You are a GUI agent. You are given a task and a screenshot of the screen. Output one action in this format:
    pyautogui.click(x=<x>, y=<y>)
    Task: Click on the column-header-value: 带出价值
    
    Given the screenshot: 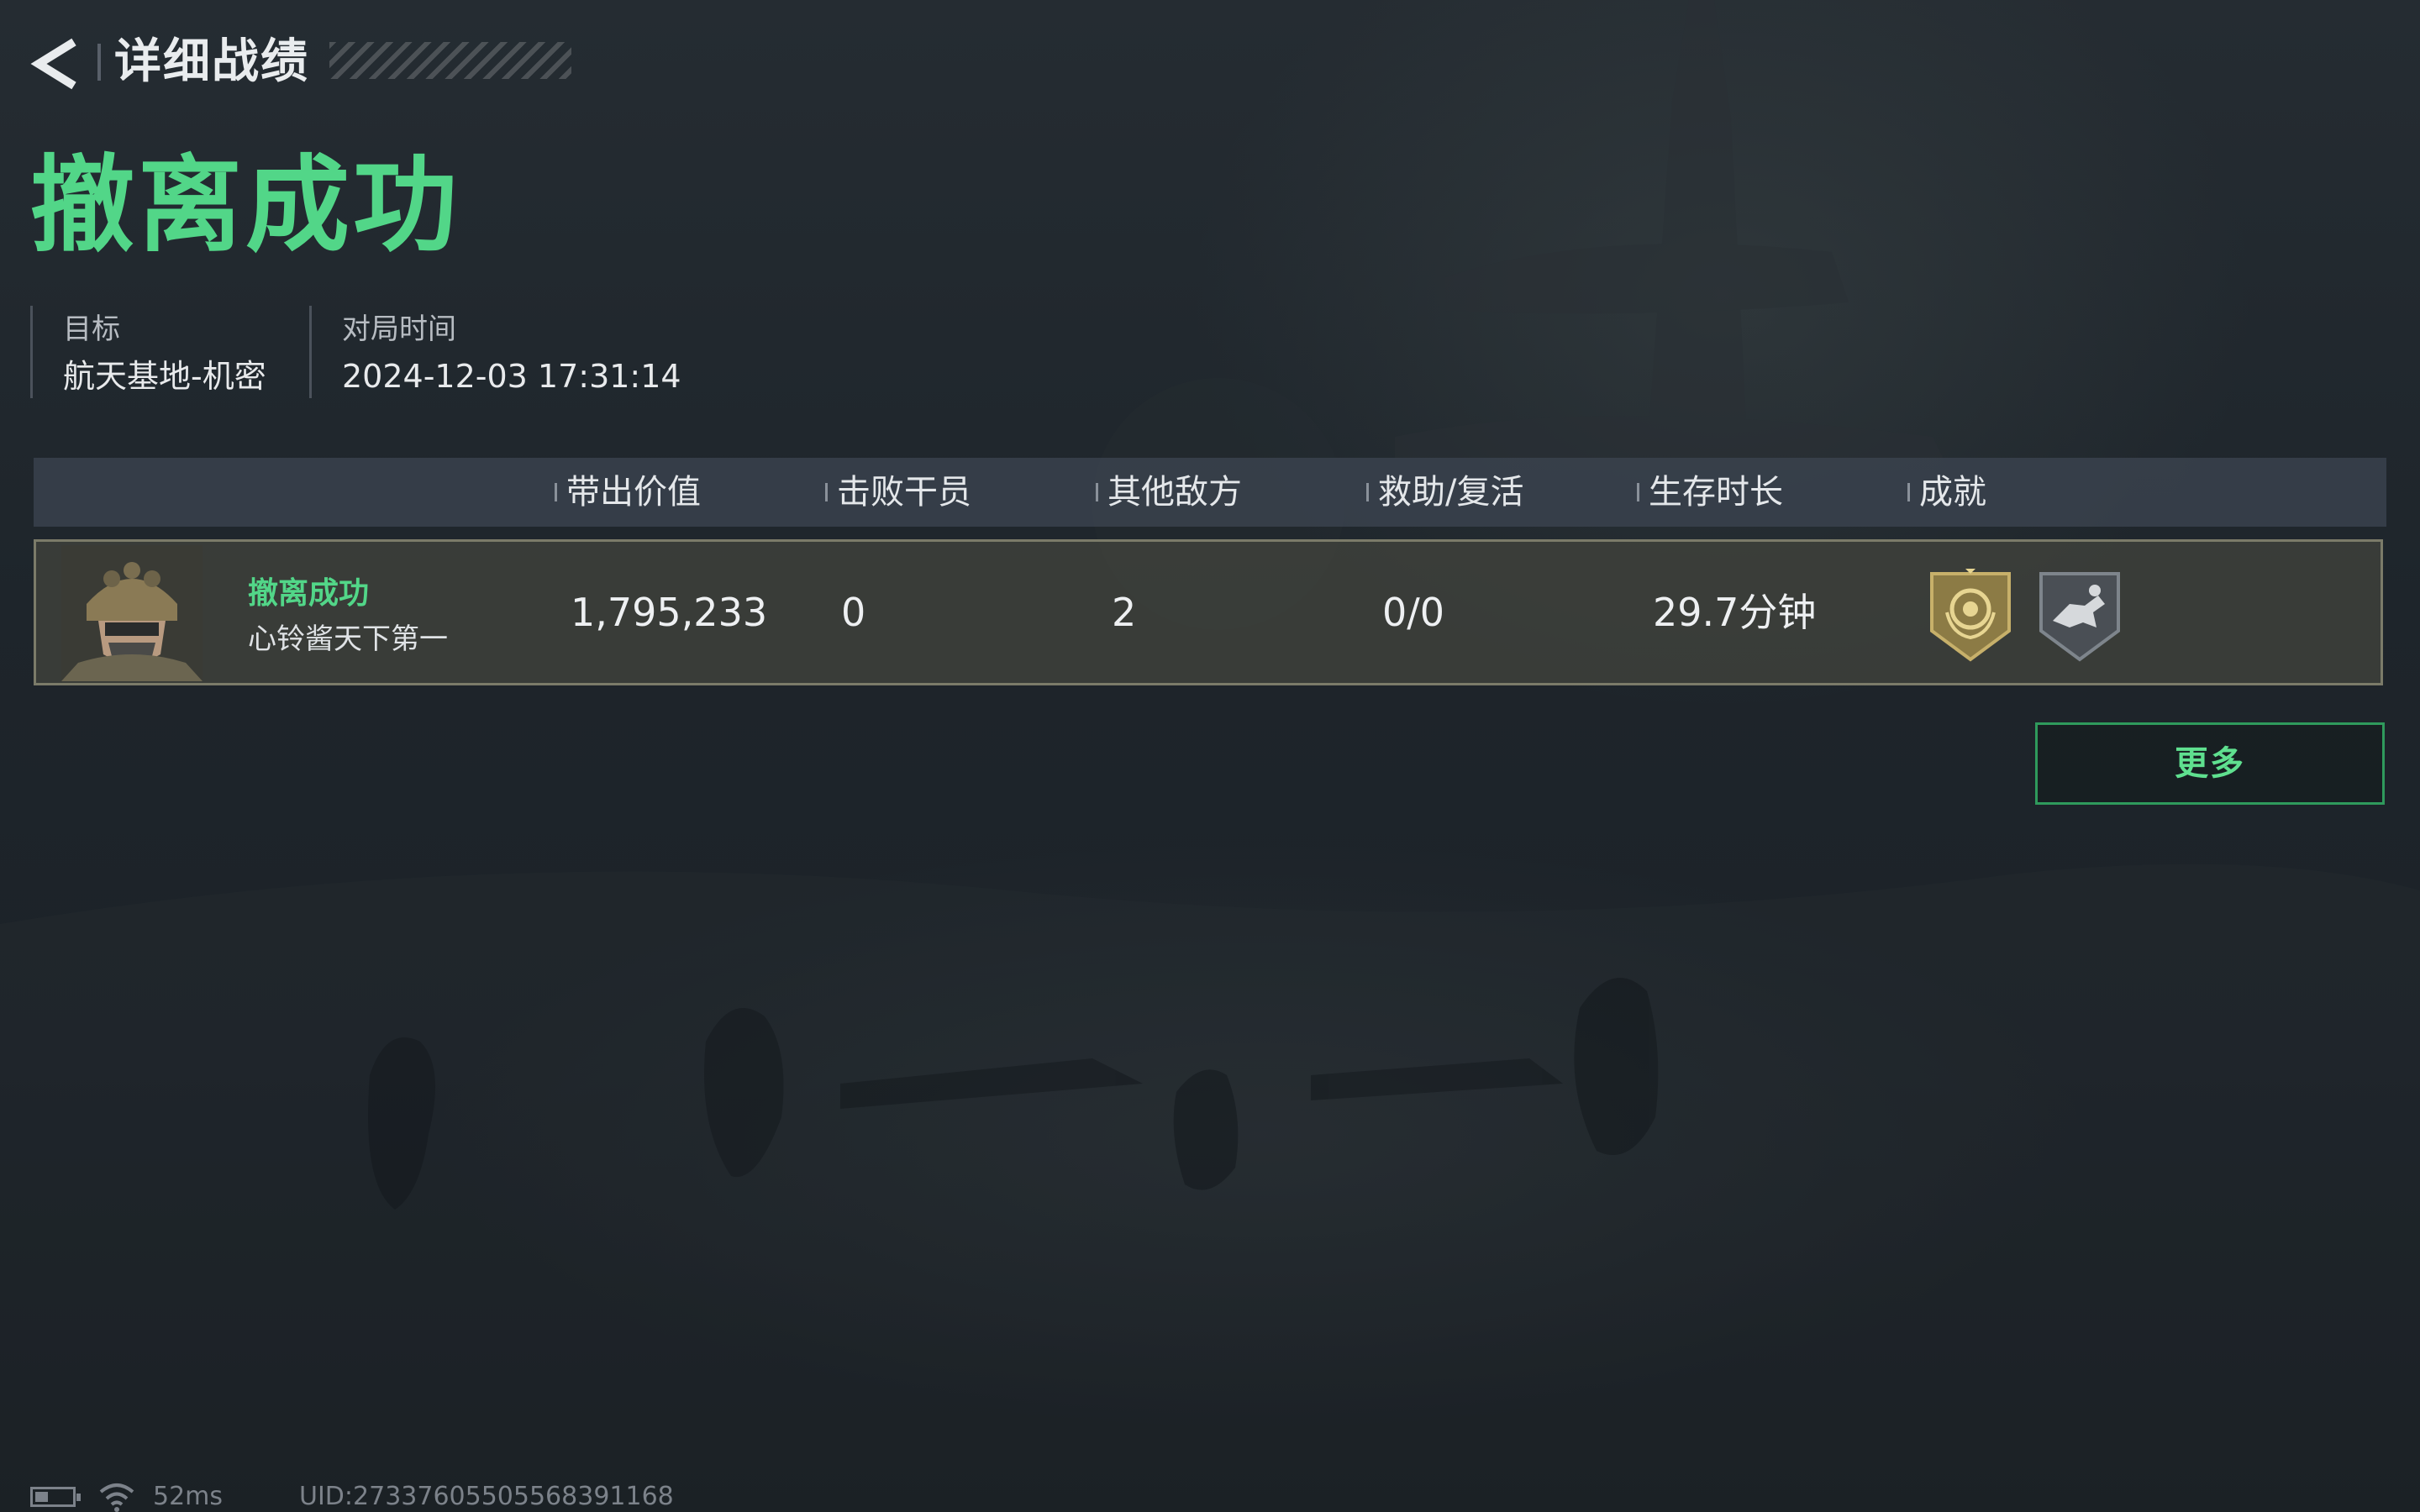 What is the action you would take?
    pyautogui.click(x=628, y=492)
    